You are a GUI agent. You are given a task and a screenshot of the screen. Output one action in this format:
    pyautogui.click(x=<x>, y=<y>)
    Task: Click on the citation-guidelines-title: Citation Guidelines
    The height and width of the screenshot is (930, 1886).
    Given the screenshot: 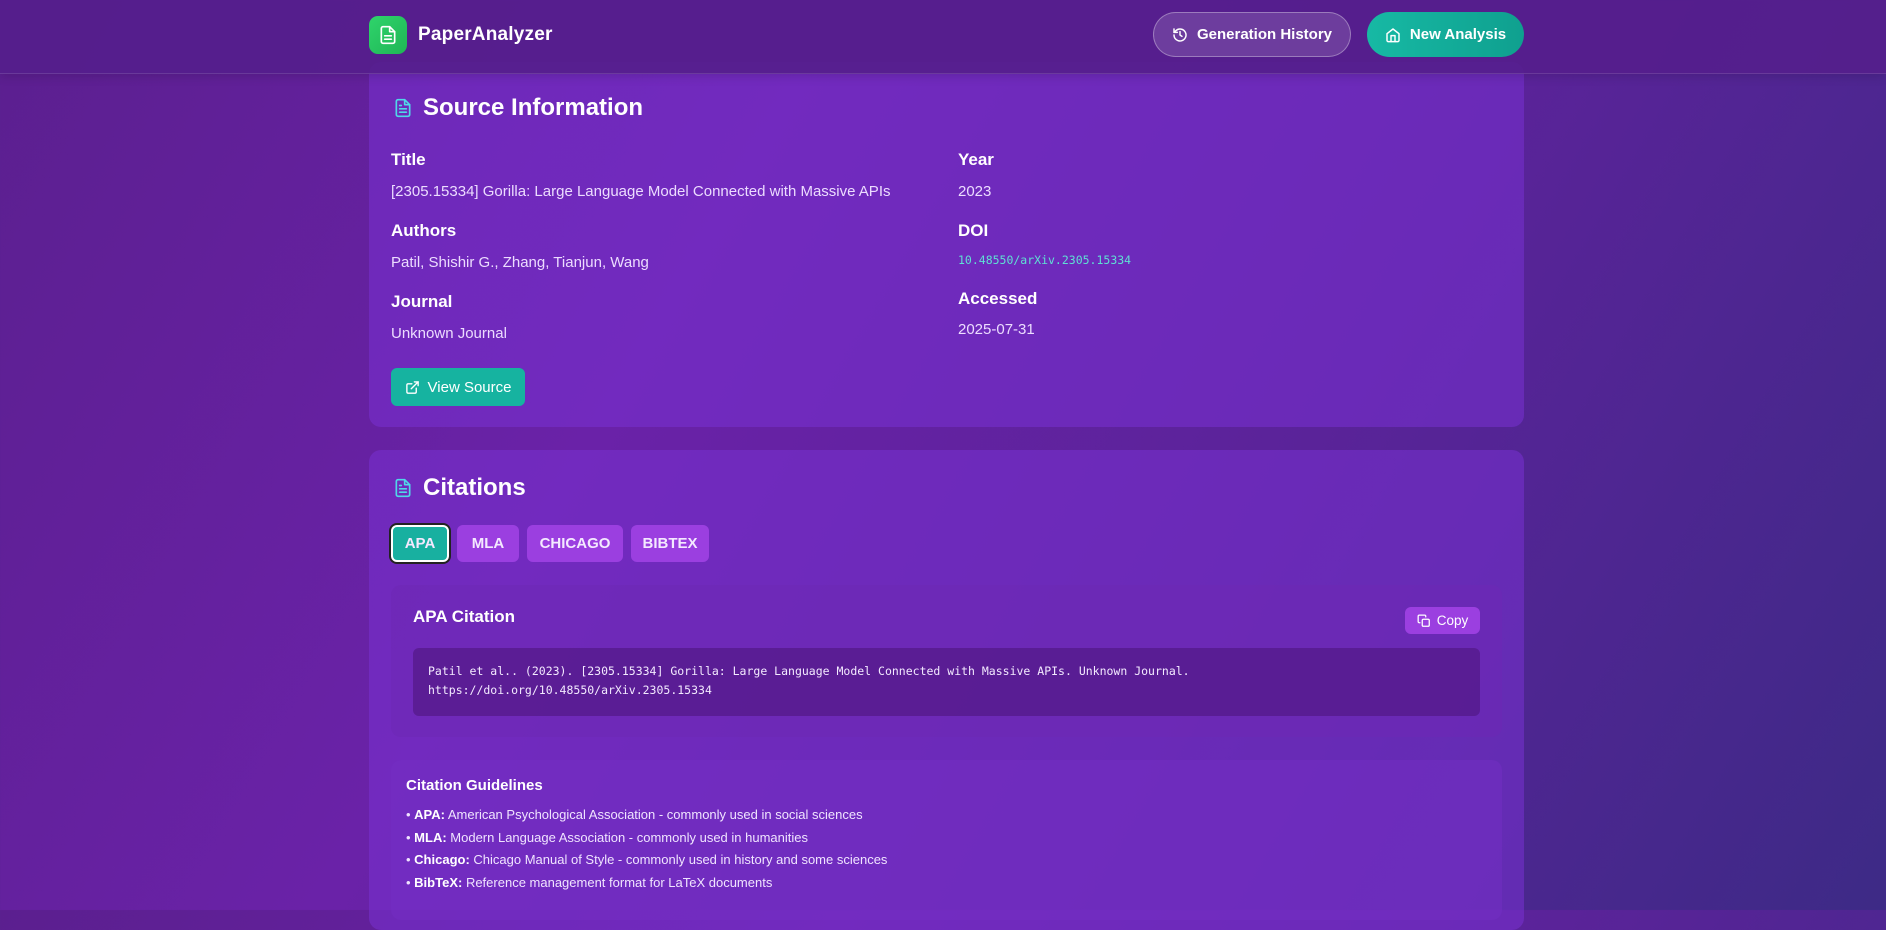 What is the action you would take?
    pyautogui.click(x=474, y=785)
    